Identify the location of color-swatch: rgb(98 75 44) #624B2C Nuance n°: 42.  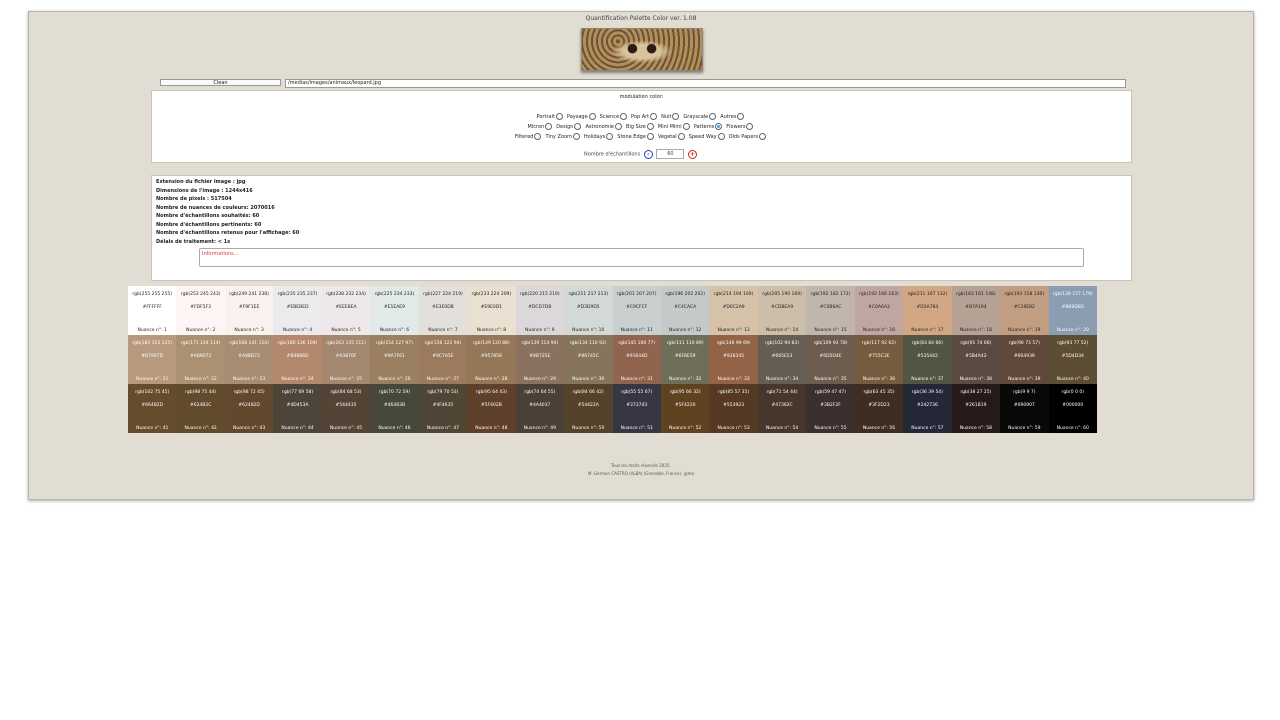
(200, 408).